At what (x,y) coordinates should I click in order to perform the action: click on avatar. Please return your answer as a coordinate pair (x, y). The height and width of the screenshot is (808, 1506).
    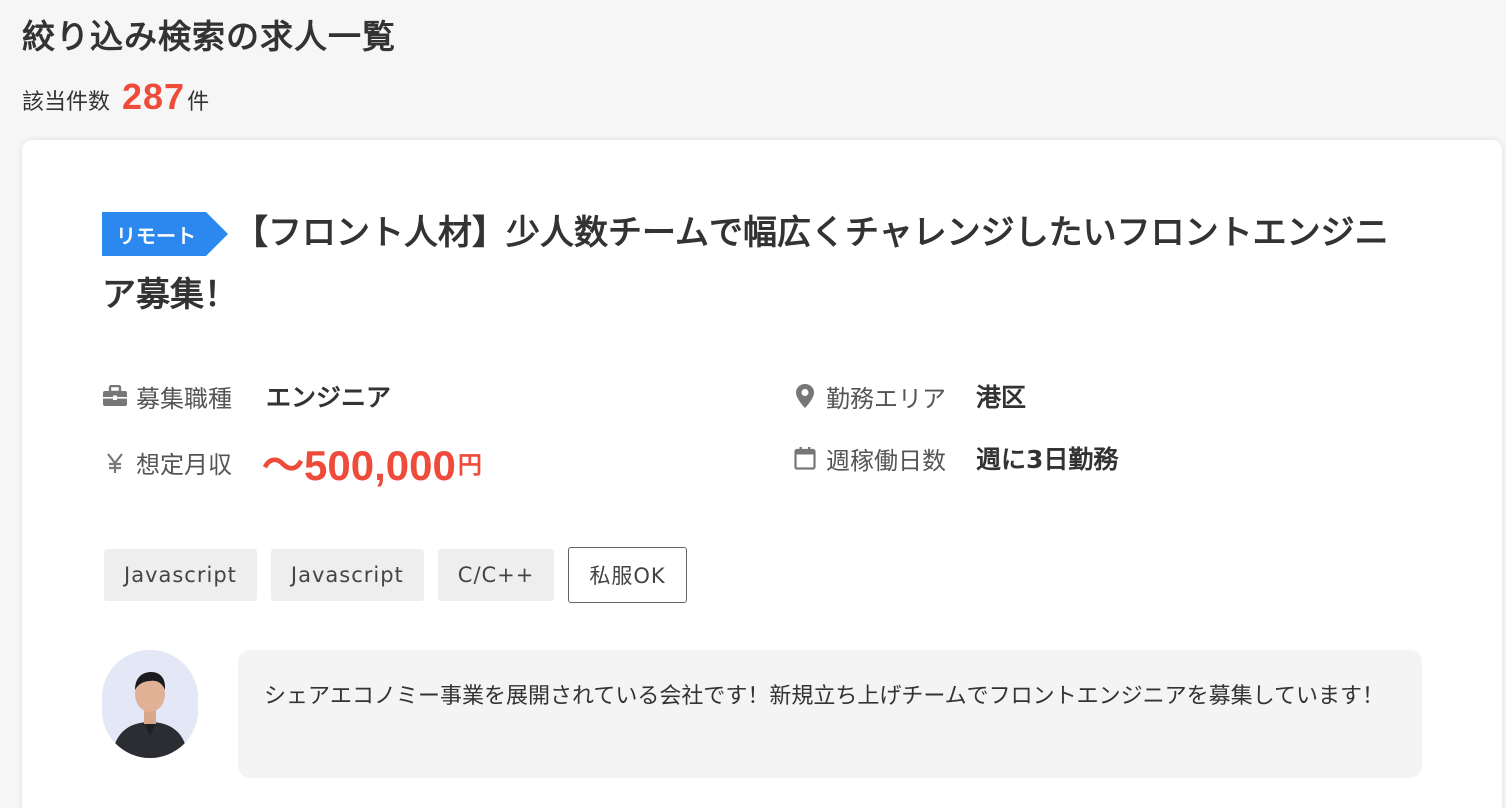
    Looking at the image, I should click on (150, 704).